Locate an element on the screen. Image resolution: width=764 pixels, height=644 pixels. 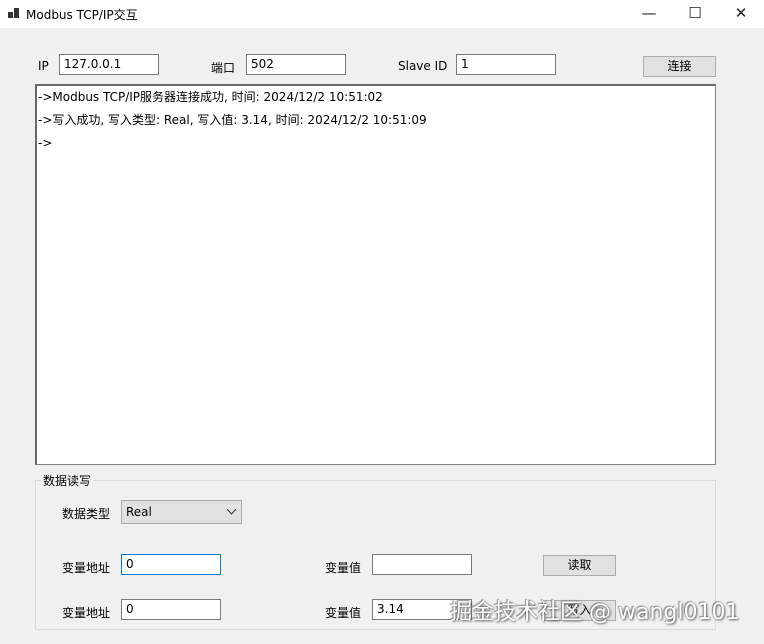
chevron-down-icon is located at coordinates (231, 512).